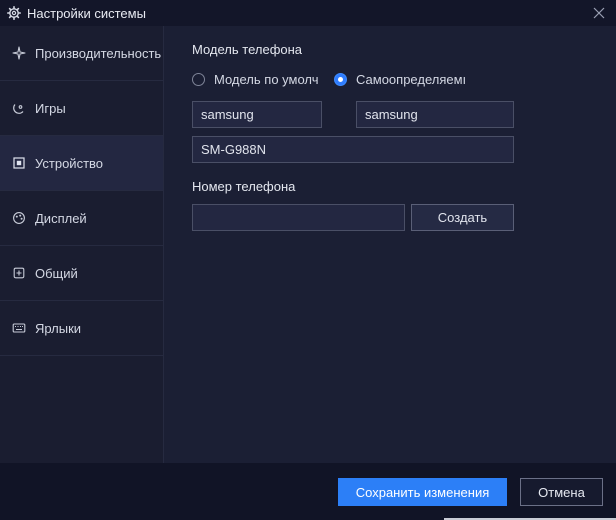 The width and height of the screenshot is (616, 520). What do you see at coordinates (19, 273) in the screenshot?
I see `general-icon` at bounding box center [19, 273].